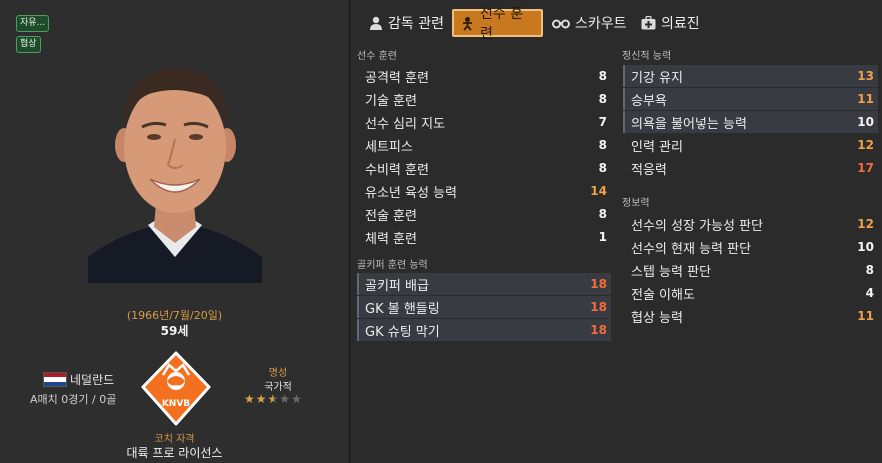  I want to click on tab-label: 스카우트, so click(601, 24).